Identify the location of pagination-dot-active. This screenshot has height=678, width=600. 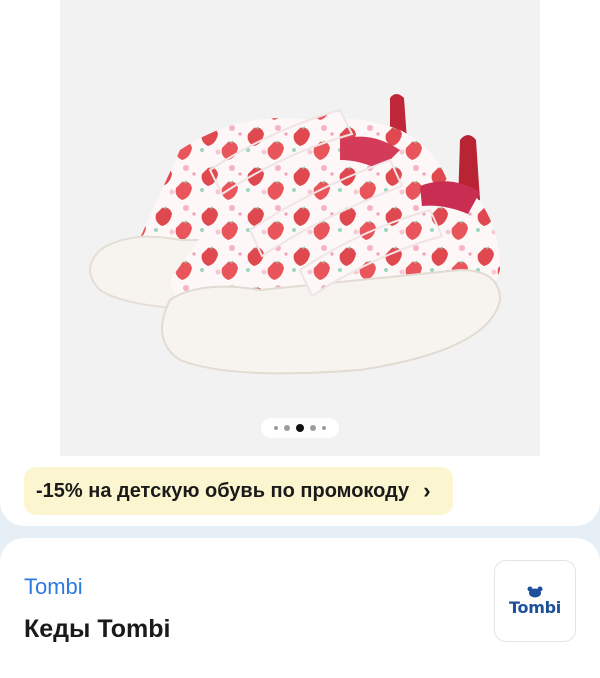
(300, 428).